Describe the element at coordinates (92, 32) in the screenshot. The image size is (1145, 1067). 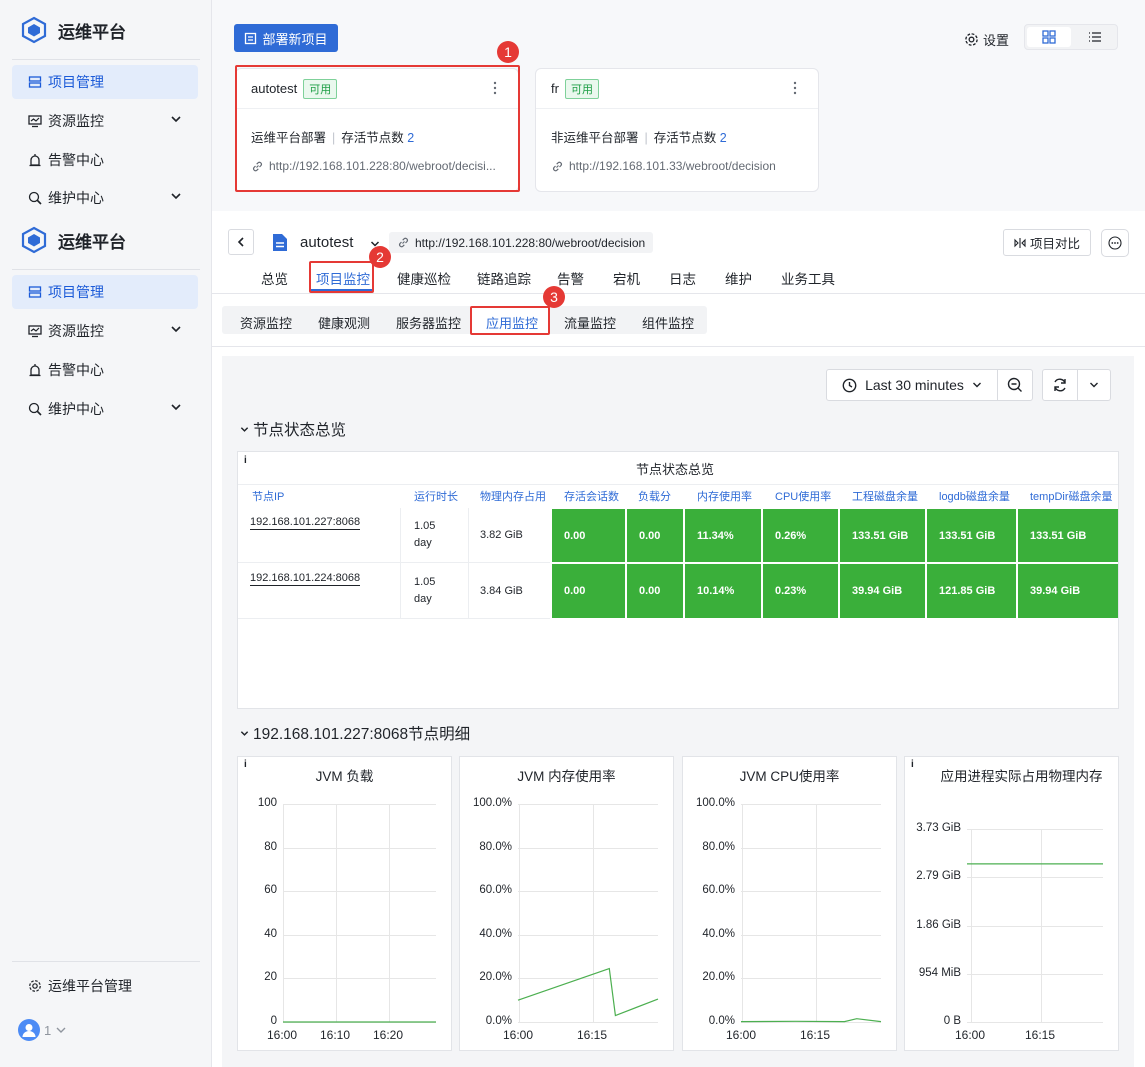
I see `brand-name: 运维平台` at that location.